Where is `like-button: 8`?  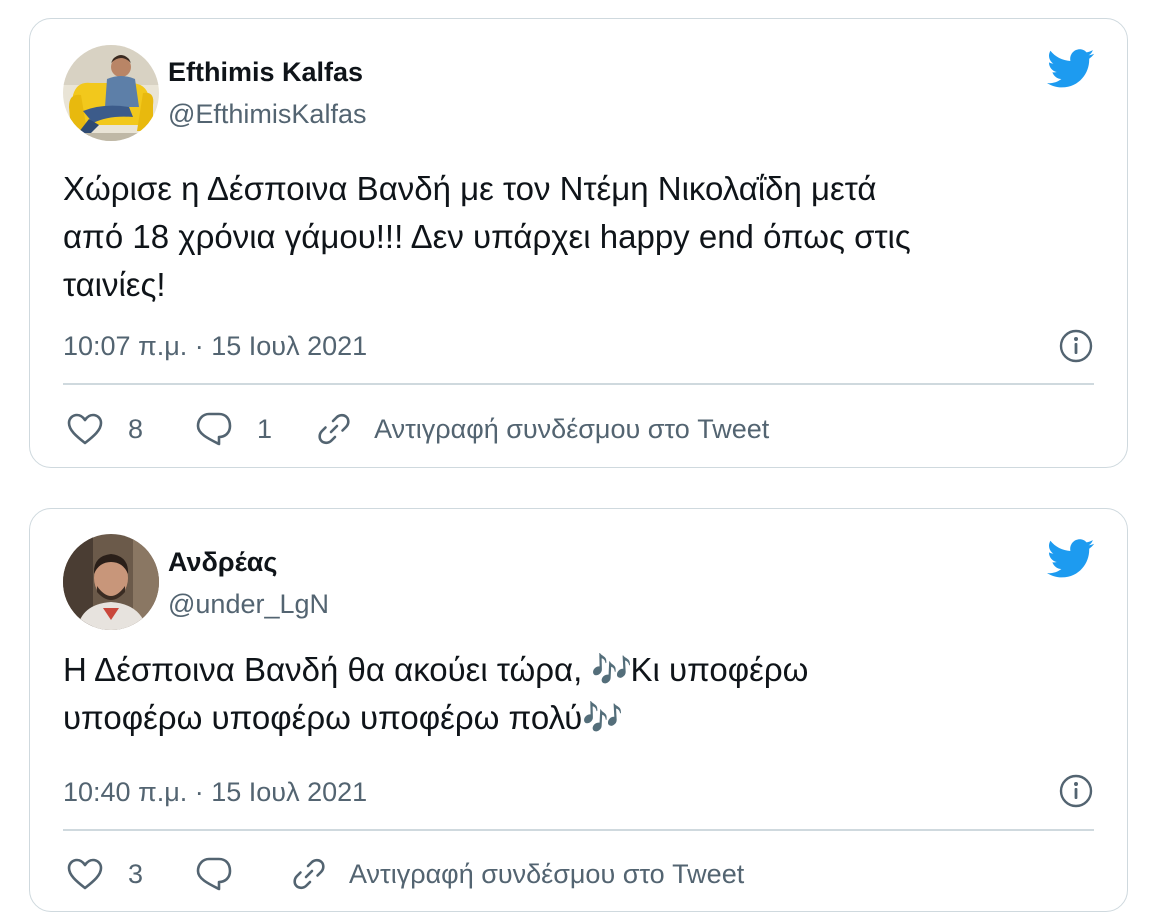
like-button: 8 is located at coordinates (104, 429).